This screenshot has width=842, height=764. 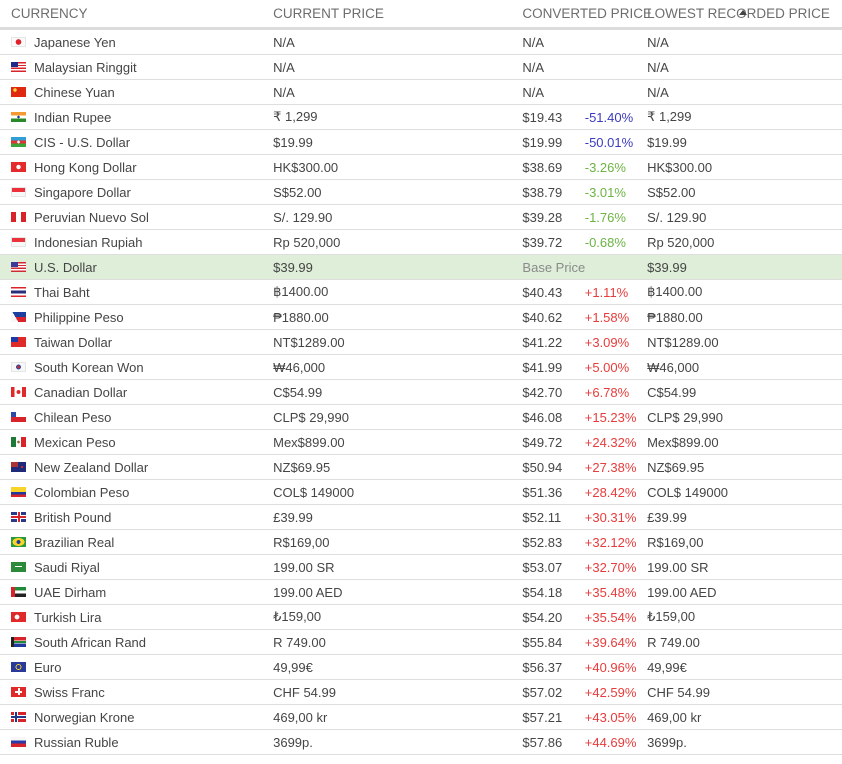 I want to click on currency-cell: Japanese Yen, so click(x=137, y=41).